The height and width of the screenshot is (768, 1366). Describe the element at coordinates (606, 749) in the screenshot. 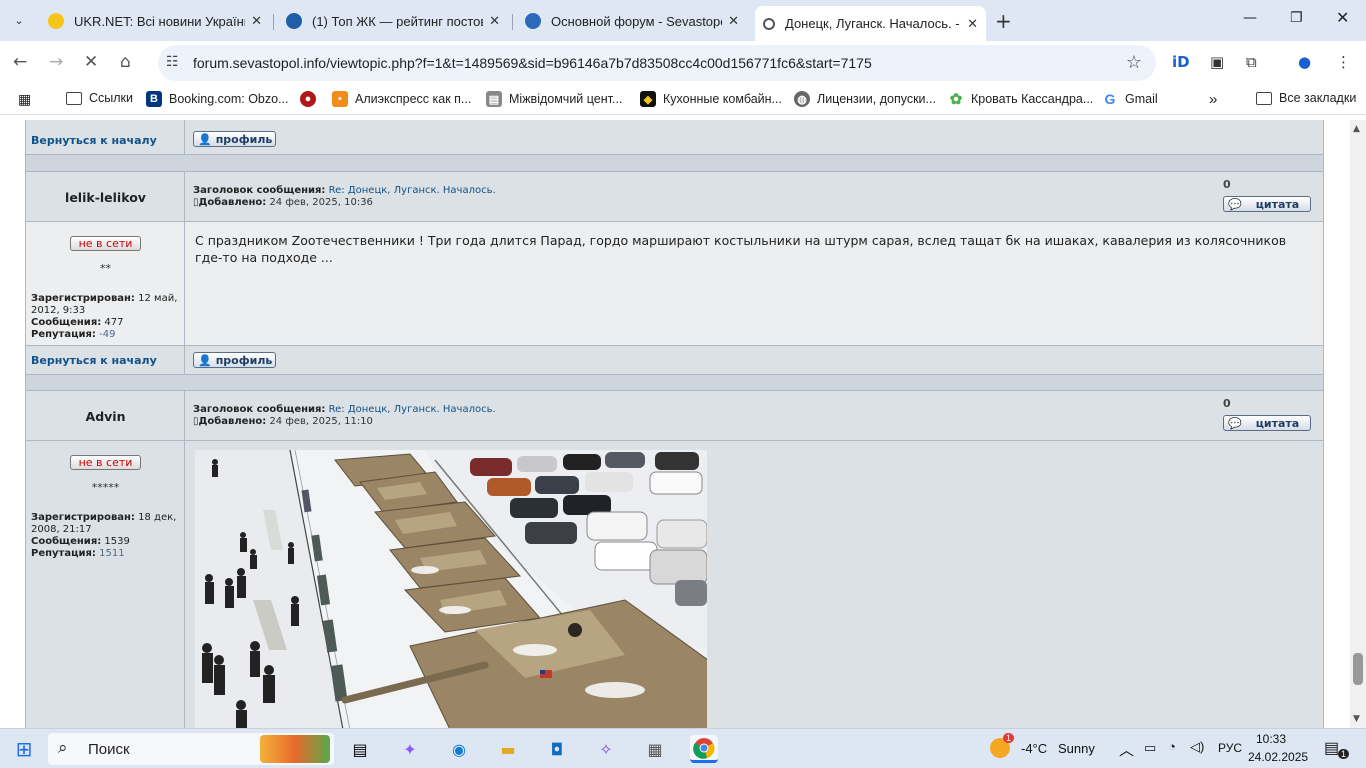

I see `m365-icon: ✧` at that location.